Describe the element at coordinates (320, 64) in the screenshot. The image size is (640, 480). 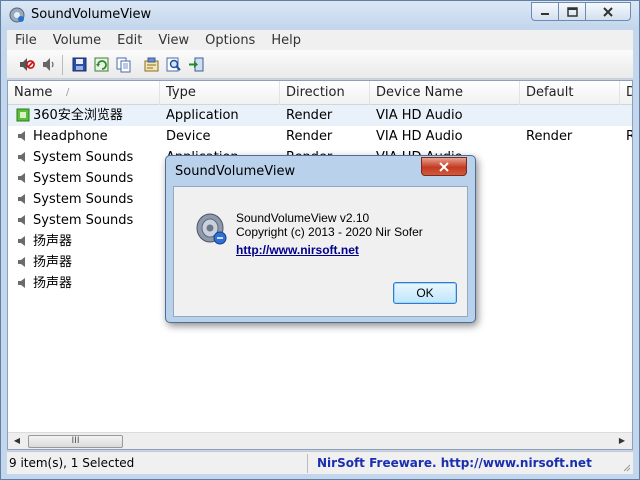
I see `toolbar` at that location.